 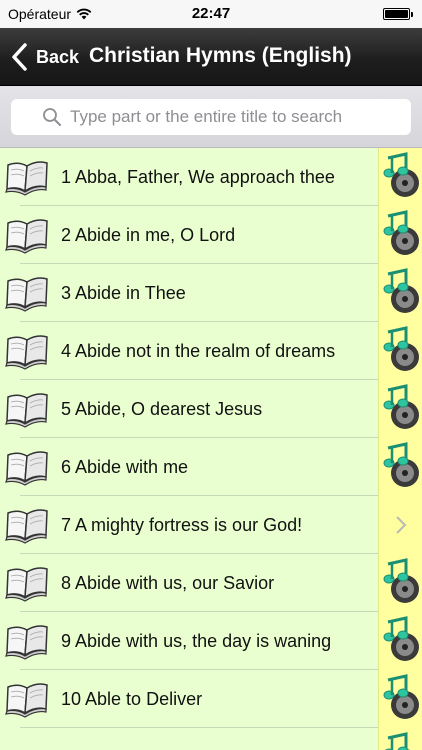 I want to click on hymn-title: 5 Abide, O dearest Jesus, so click(x=162, y=409).